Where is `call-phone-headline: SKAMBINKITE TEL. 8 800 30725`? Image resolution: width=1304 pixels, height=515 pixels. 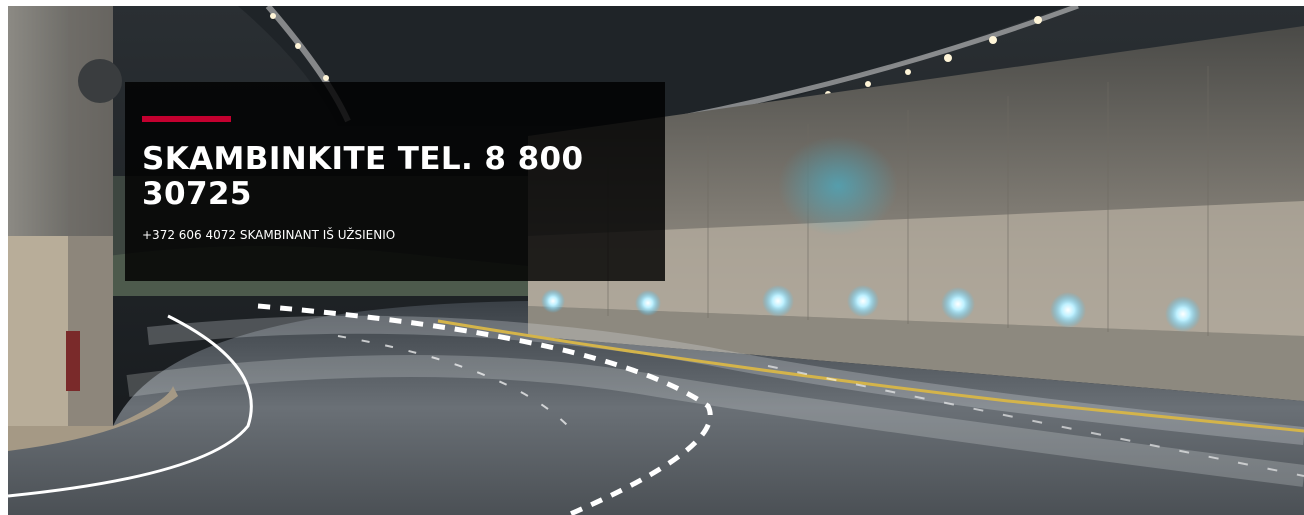 call-phone-headline: SKAMBINKITE TEL. 8 800 30725 is located at coordinates (363, 176).